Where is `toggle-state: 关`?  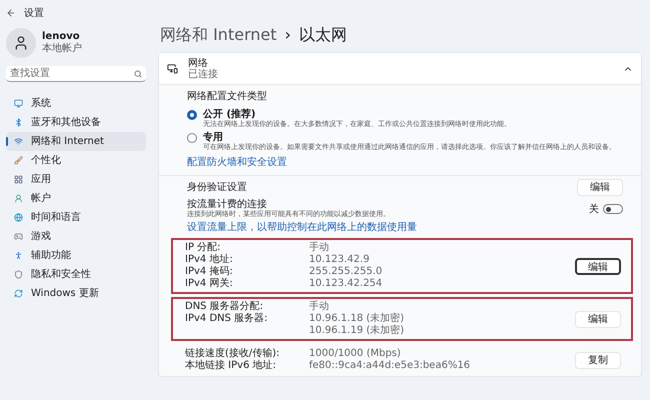 toggle-state: 关 is located at coordinates (594, 209).